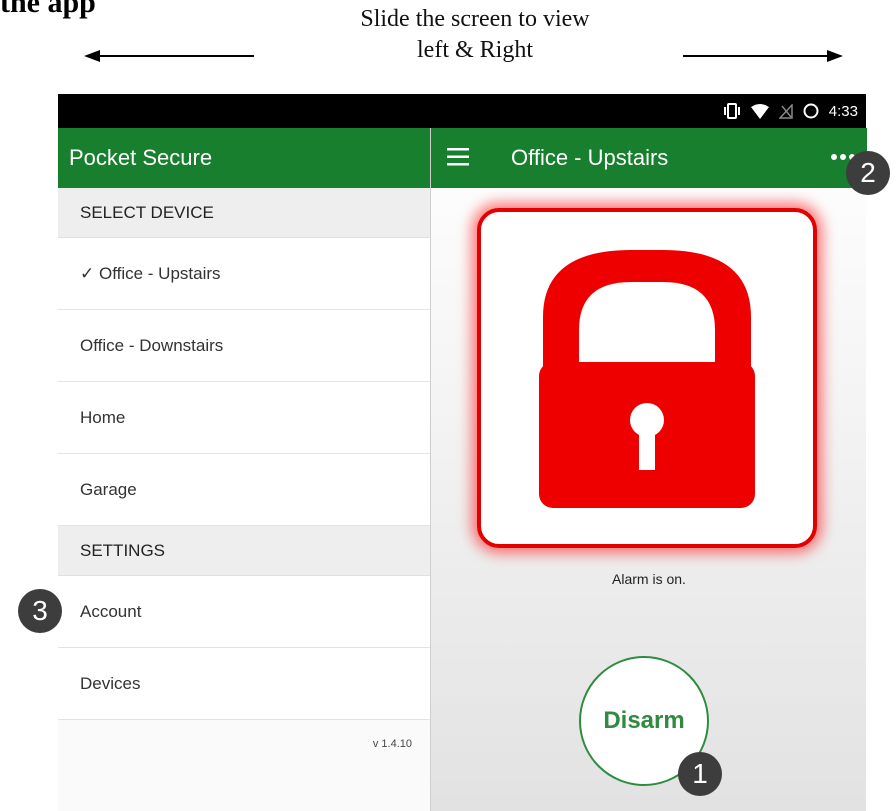 This screenshot has height=811, width=896. What do you see at coordinates (458, 157) in the screenshot?
I see `hamburger-menu-icon` at bounding box center [458, 157].